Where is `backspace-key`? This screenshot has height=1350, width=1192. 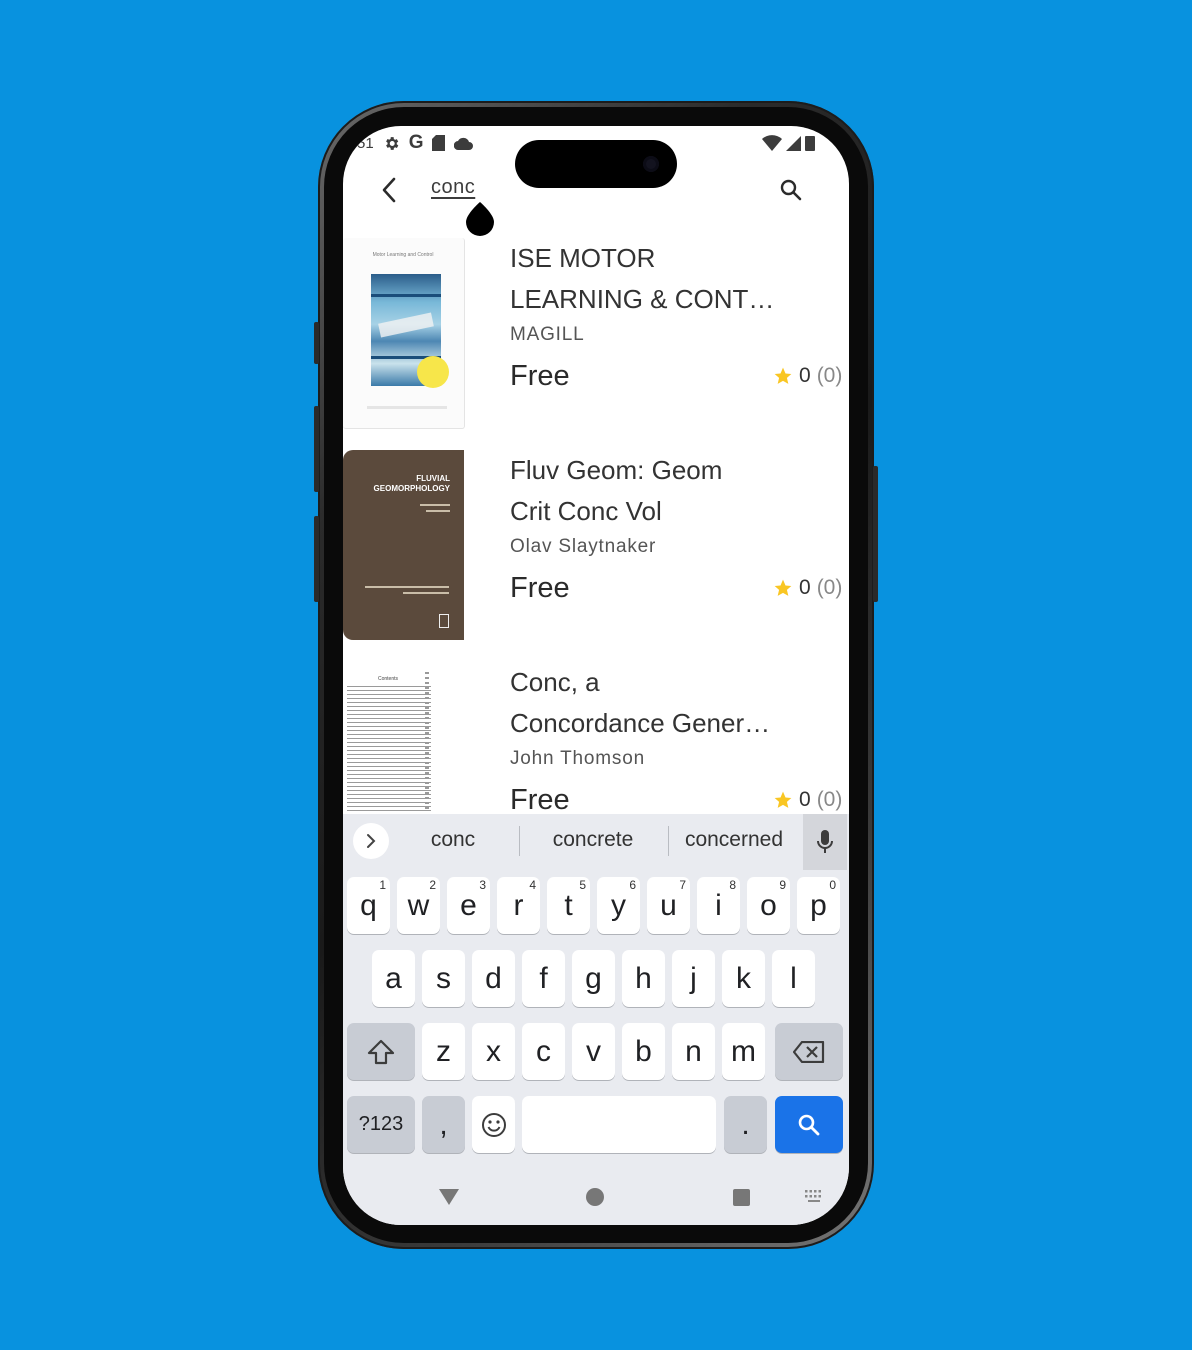
backspace-key is located at coordinates (809, 1051).